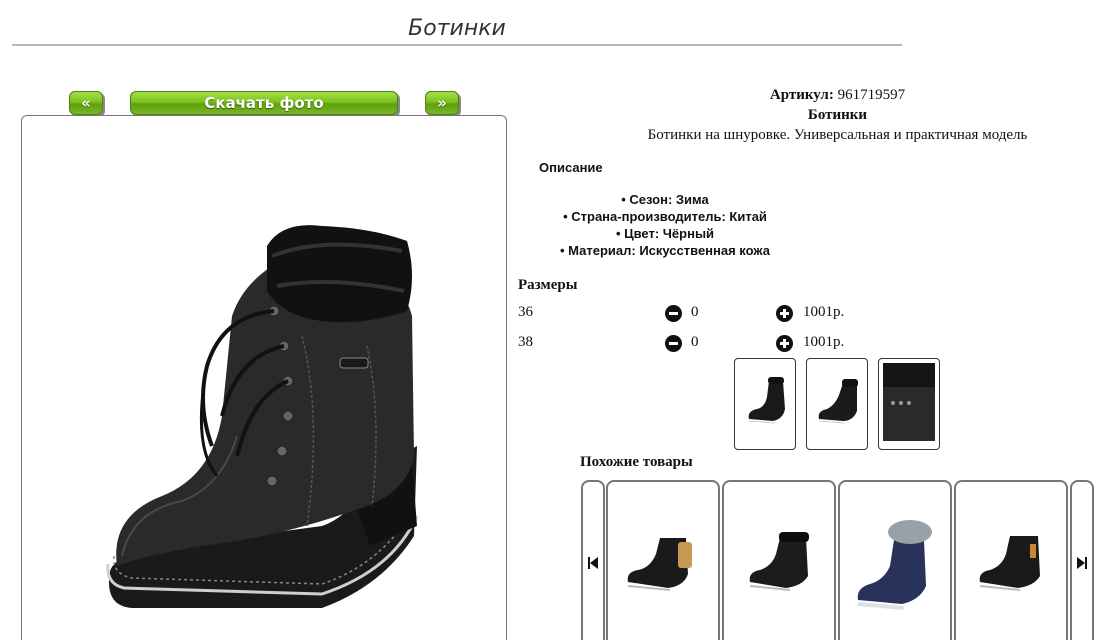 The width and height of the screenshot is (1117, 640). I want to click on property-material: Материал: Искусственная кожа, so click(665, 250).